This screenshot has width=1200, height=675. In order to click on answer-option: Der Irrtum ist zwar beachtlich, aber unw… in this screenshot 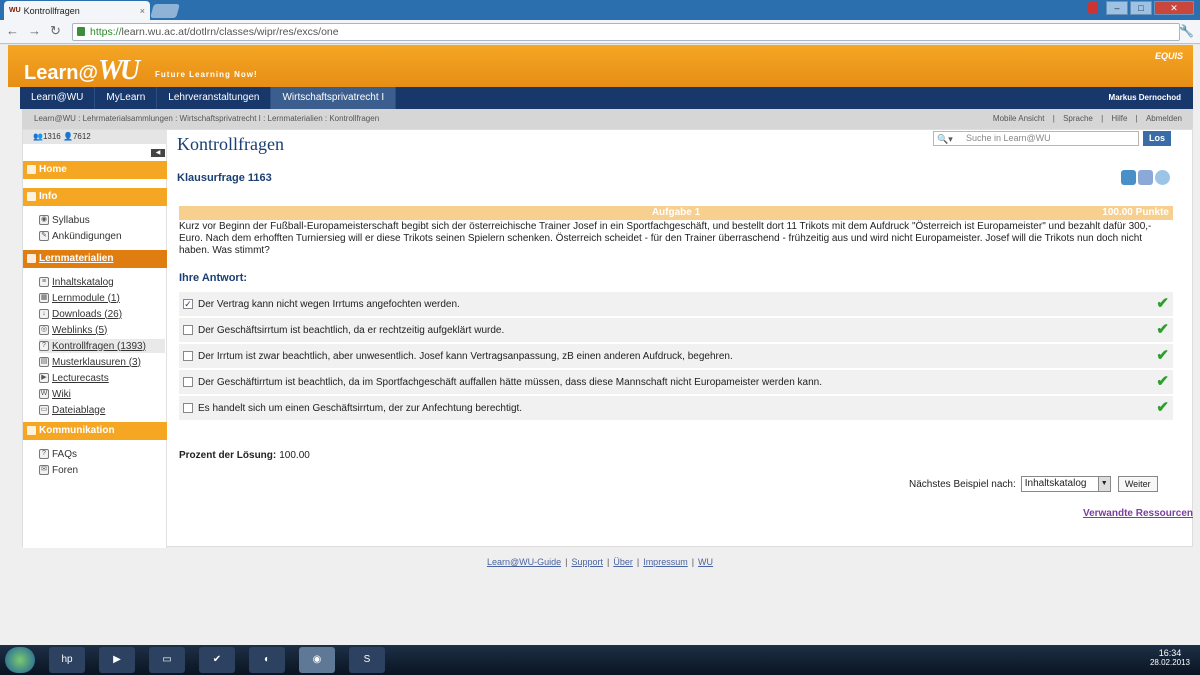, I will do `click(676, 356)`.